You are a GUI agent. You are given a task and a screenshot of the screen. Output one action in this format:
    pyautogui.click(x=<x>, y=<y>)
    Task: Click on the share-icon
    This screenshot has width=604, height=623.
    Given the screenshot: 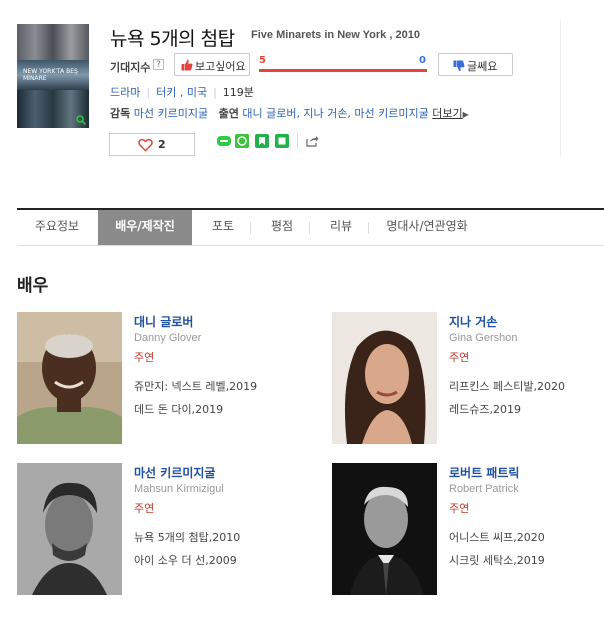 What is the action you would take?
    pyautogui.click(x=312, y=141)
    